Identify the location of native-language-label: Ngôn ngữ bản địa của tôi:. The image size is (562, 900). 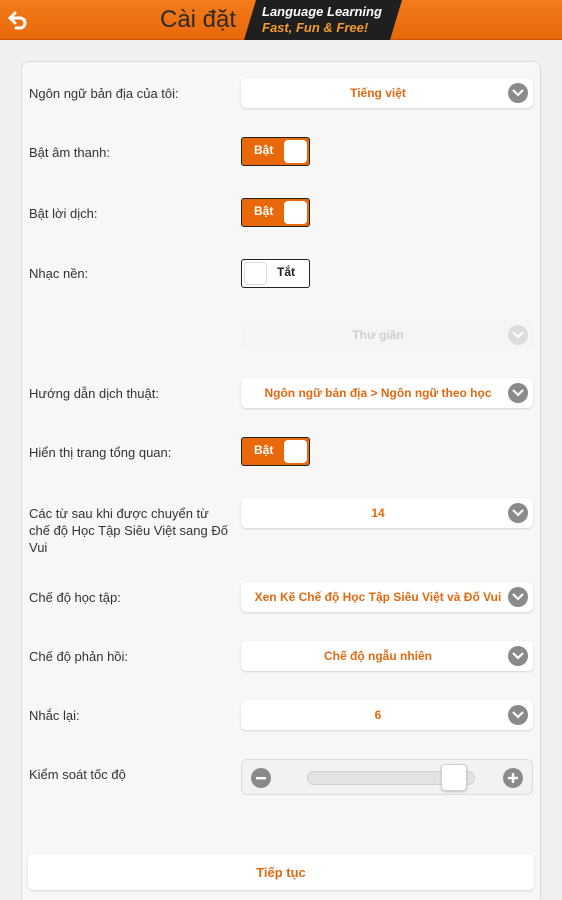
(104, 93).